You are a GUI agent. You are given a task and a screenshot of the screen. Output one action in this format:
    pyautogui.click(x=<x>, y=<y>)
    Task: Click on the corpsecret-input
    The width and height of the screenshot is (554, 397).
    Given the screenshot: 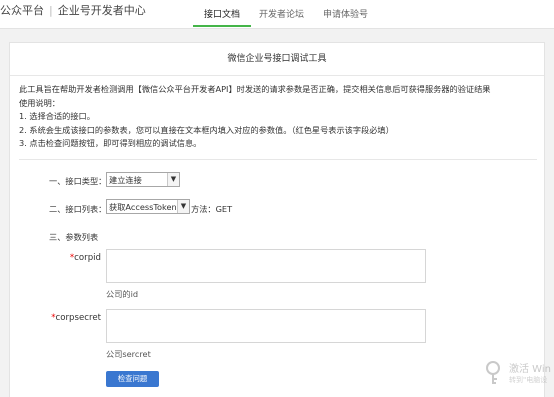 What is the action you would take?
    pyautogui.click(x=266, y=326)
    